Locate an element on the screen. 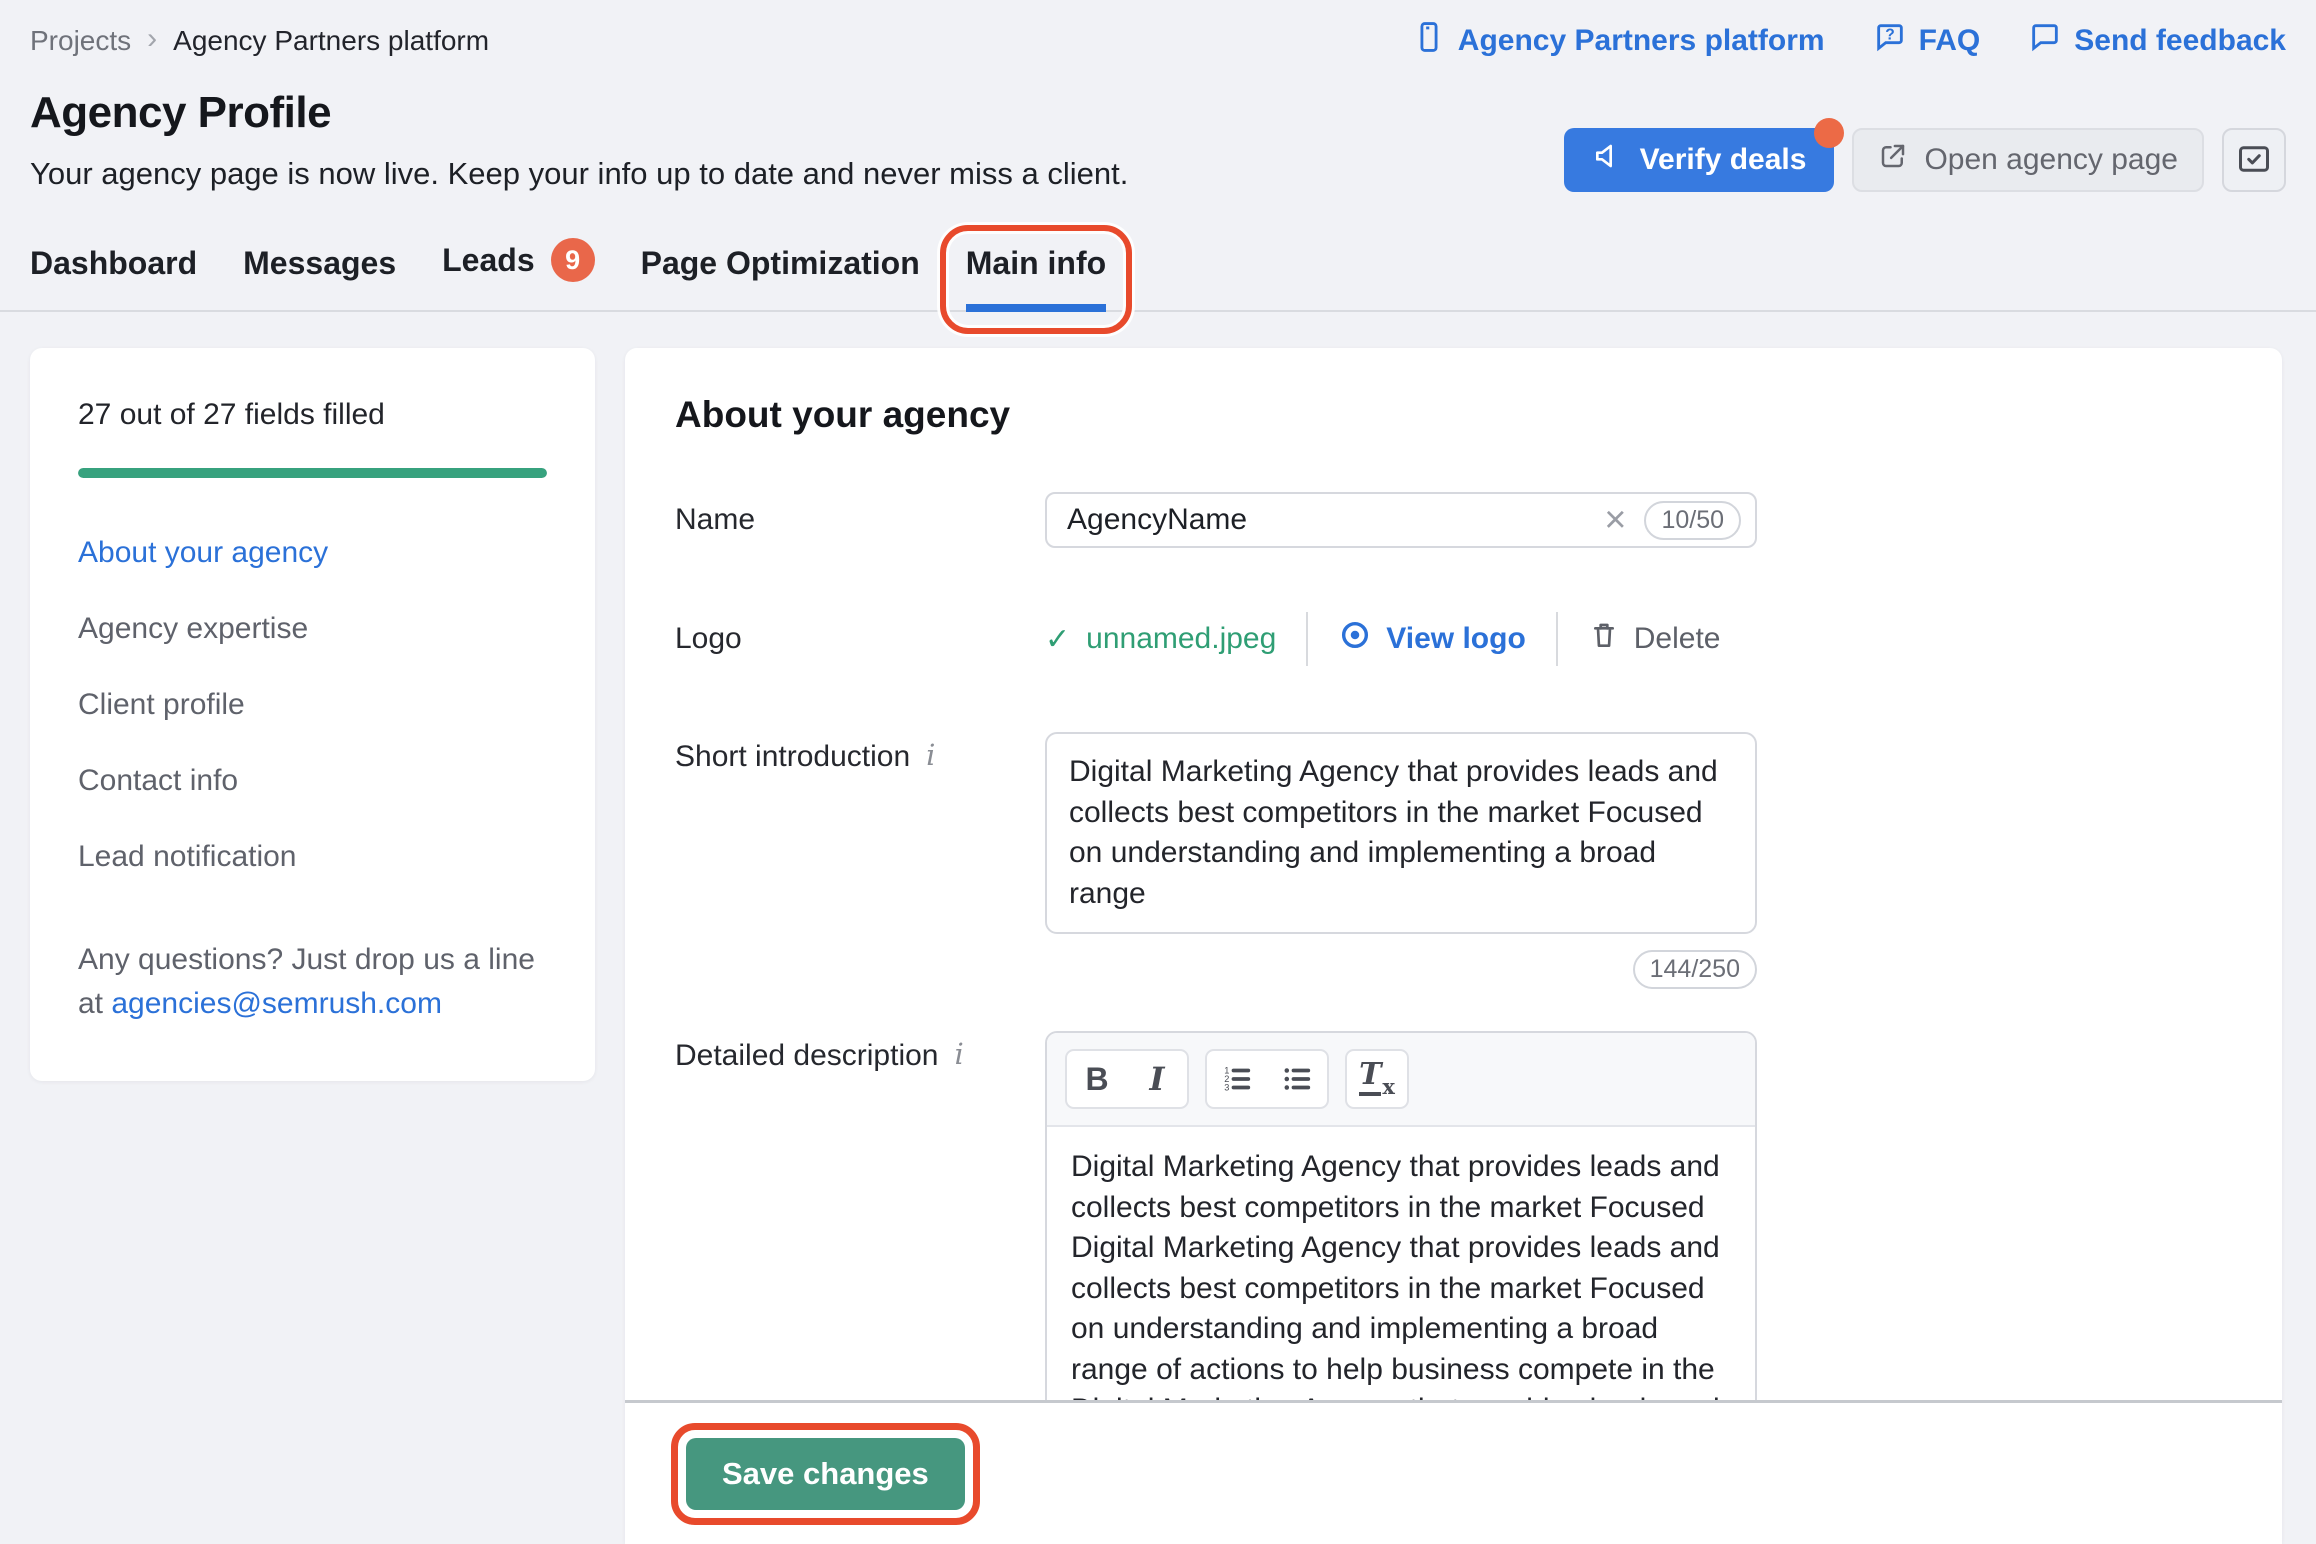 The width and height of the screenshot is (2316, 1544). editor-toolbar: B I 1 2 3 T x is located at coordinates (1401, 1080).